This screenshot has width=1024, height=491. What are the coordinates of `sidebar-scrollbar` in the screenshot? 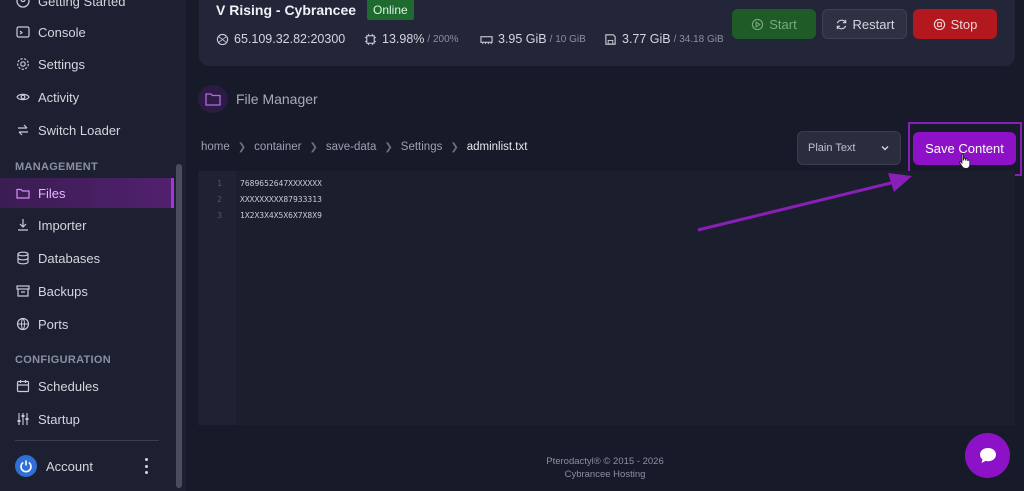 It's located at (179, 326).